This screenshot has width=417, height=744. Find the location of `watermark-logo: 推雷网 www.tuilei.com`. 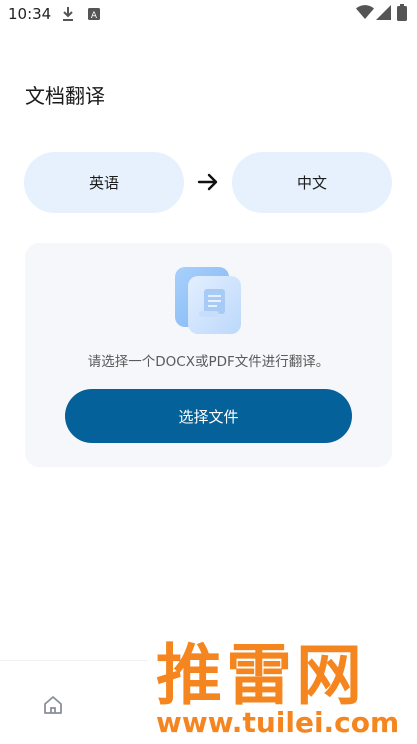

watermark-logo: 推雷网 www.tuilei.com is located at coordinates (282, 682).